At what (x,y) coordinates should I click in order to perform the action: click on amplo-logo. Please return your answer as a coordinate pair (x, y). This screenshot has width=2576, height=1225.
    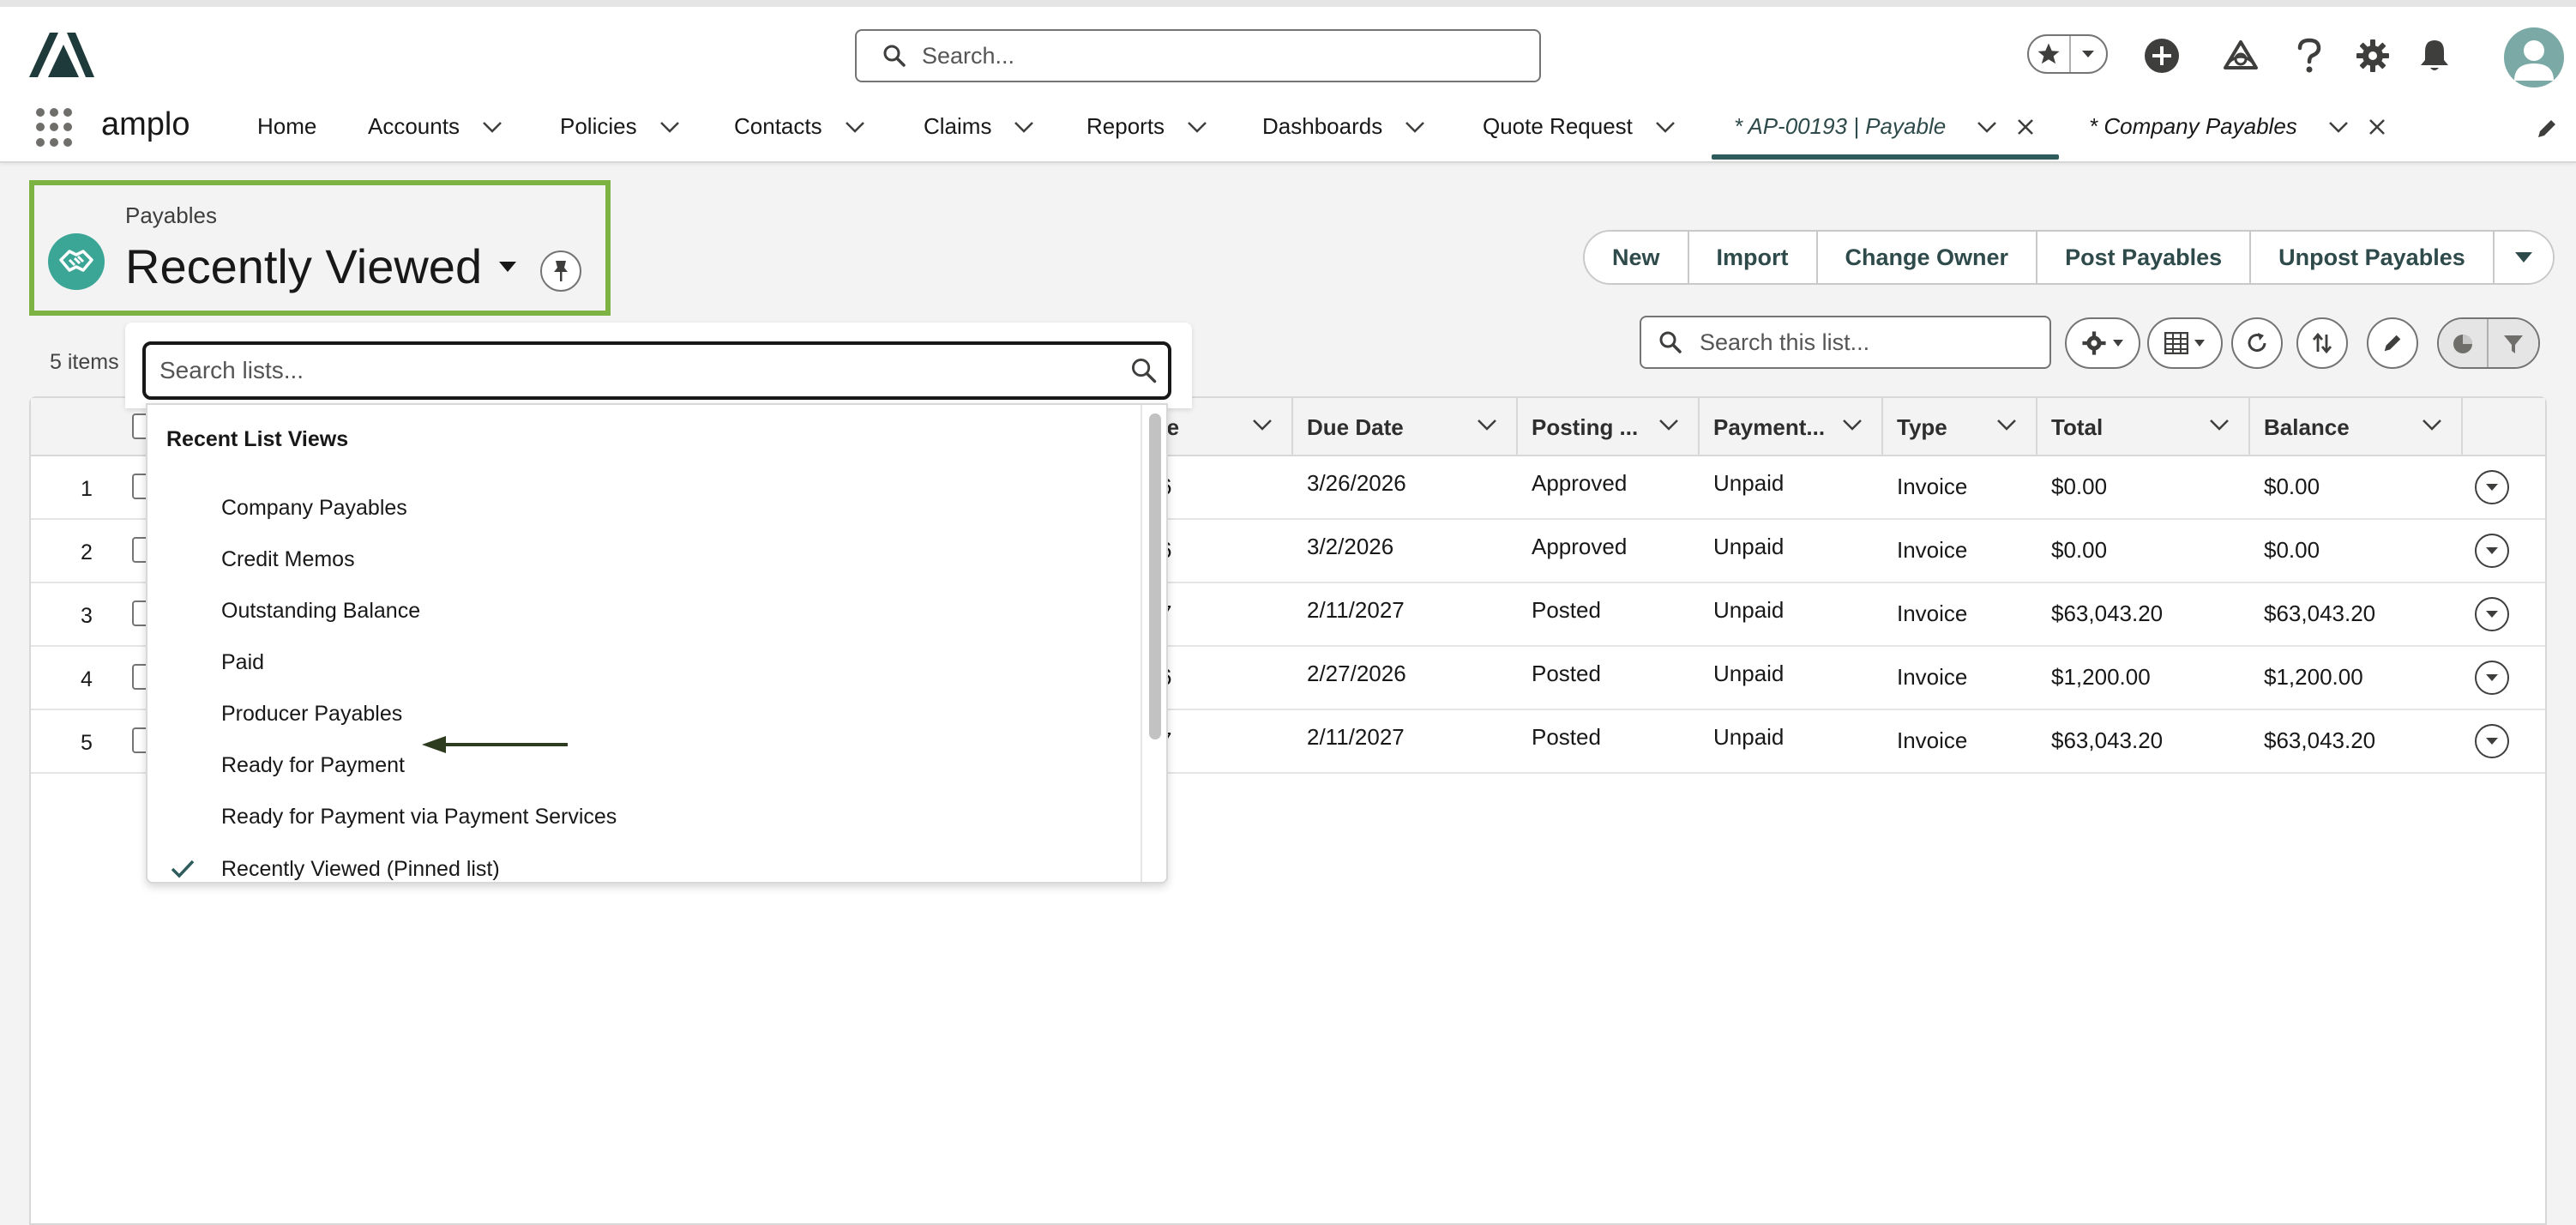
    Looking at the image, I should click on (61, 54).